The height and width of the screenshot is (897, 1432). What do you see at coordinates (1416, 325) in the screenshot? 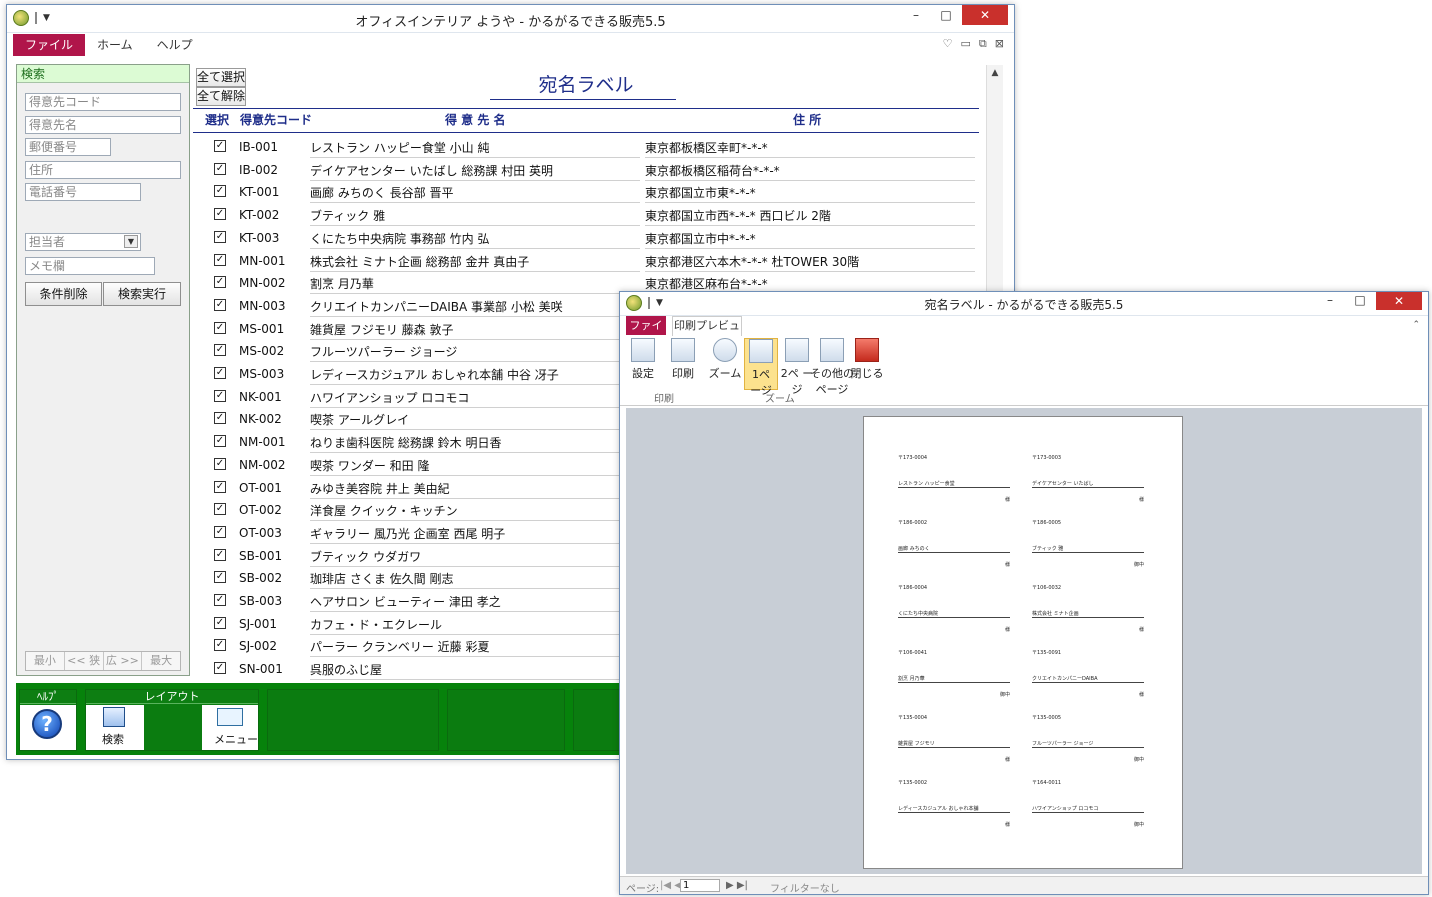
I see `ribbon-collapse-icon: ⌃` at bounding box center [1416, 325].